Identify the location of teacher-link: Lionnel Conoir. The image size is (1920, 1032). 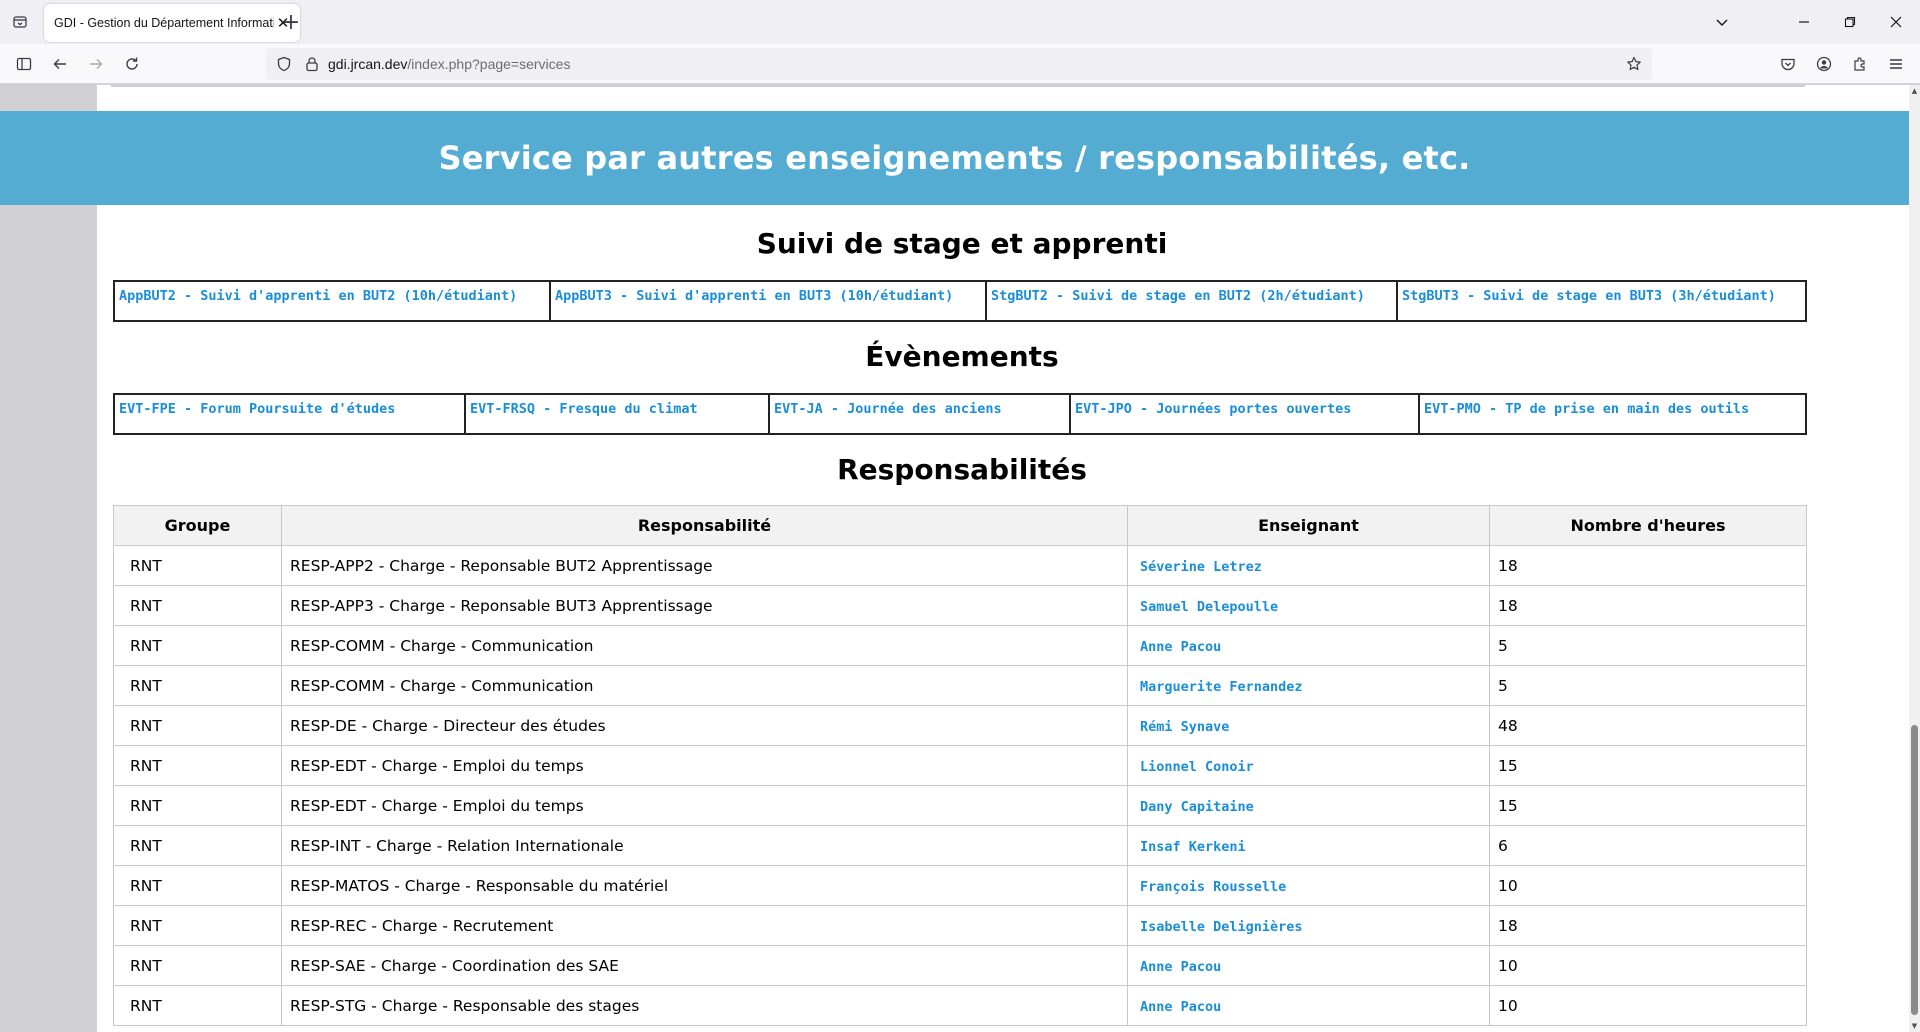
(1195, 767).